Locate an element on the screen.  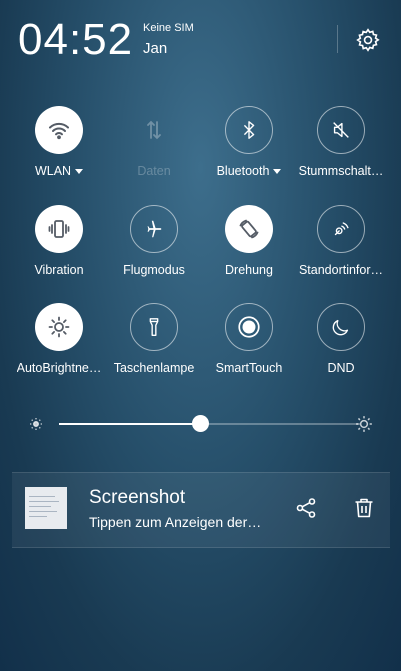
mobile-data-icon is located at coordinates (154, 130).